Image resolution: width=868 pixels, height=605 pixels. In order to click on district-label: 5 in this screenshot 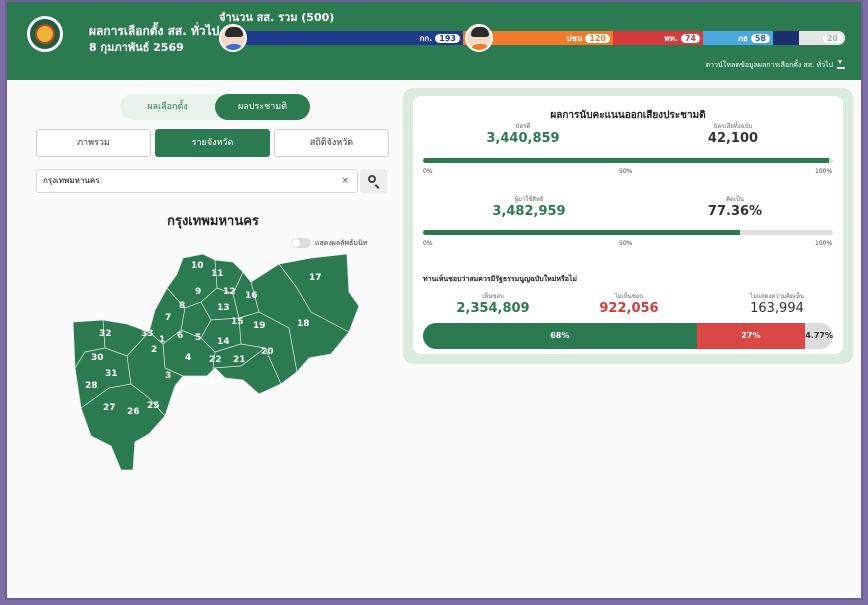, I will do `click(198, 338)`.